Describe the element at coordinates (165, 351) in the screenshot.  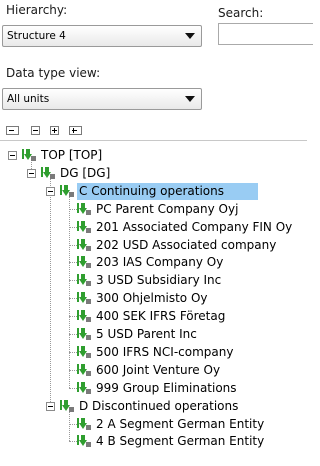
I see `tree-node-label: 500 IFRS NCI-company` at that location.